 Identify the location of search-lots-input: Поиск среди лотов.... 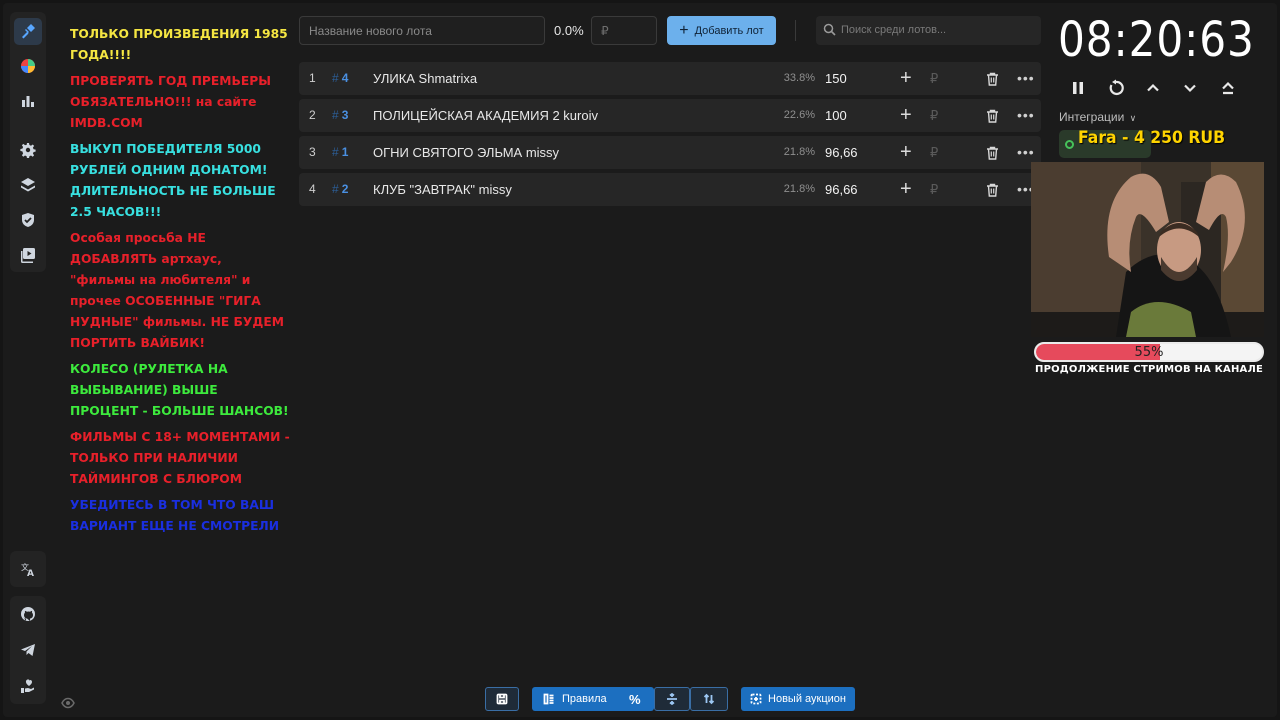
(928, 30).